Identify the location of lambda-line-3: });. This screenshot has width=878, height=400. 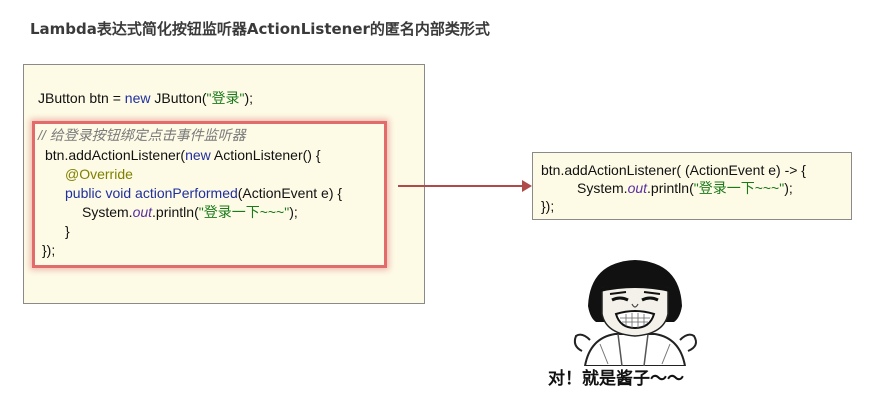
(548, 206).